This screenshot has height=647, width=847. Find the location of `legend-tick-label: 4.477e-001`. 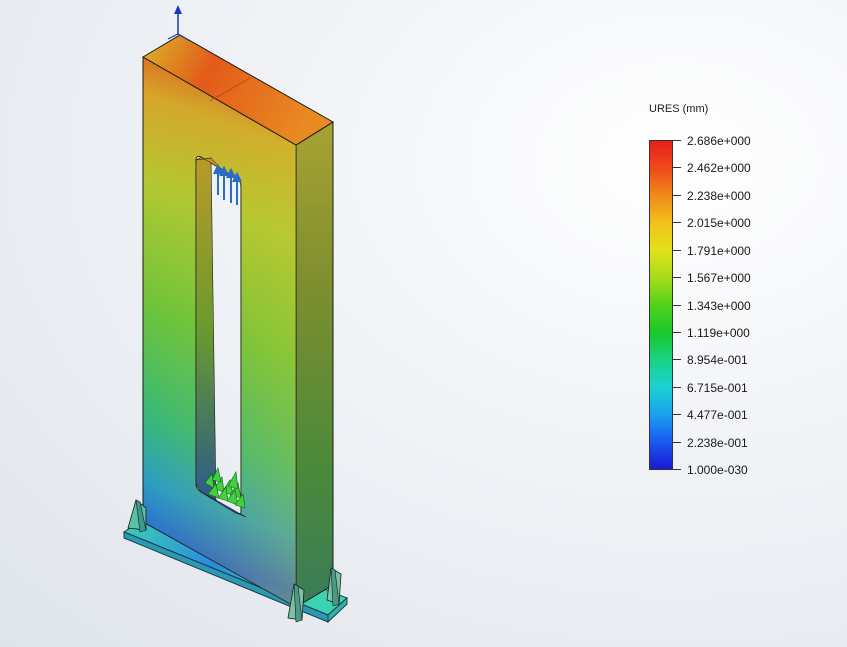

legend-tick-label: 4.477e-001 is located at coordinates (717, 415).